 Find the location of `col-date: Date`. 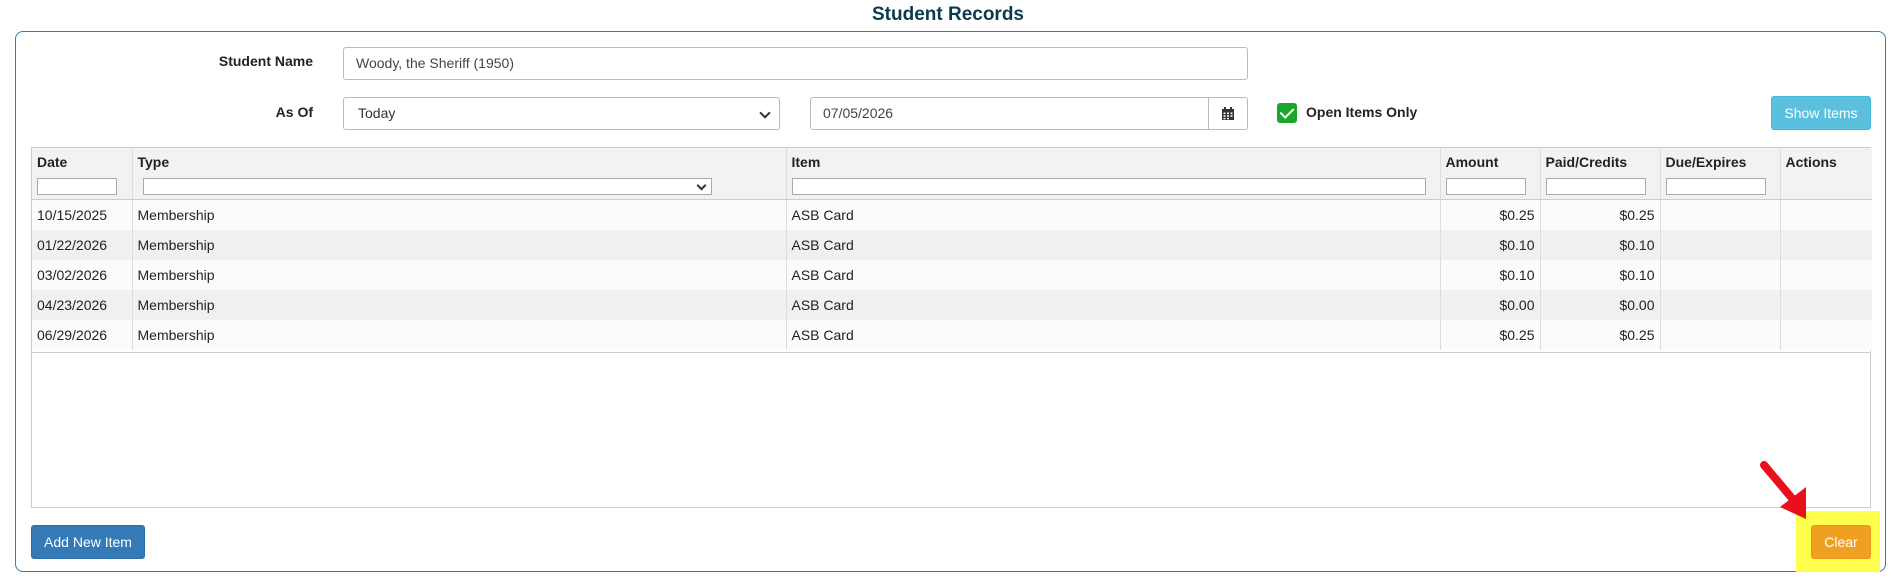

col-date: Date is located at coordinates (82, 174).